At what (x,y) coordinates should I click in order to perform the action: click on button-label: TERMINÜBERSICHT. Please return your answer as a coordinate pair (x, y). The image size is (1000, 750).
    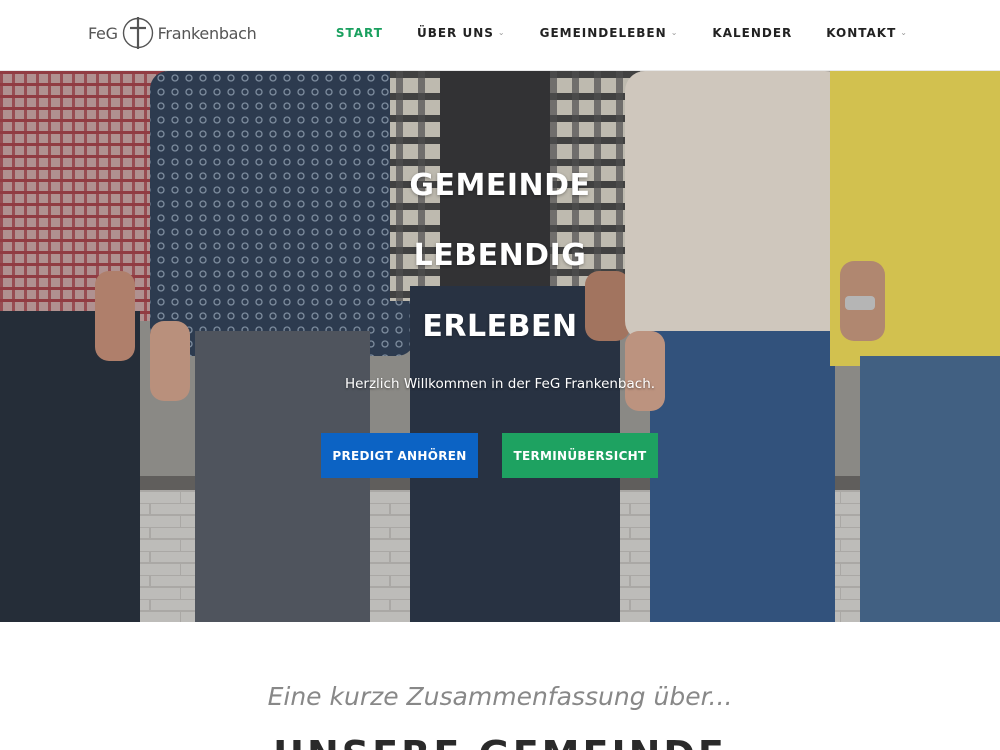
    Looking at the image, I should click on (580, 455).